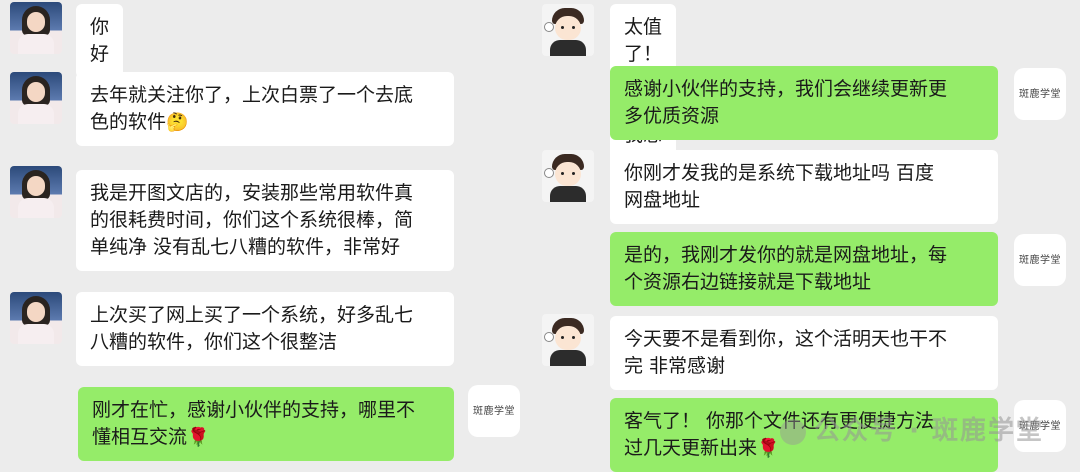  I want to click on message-text: 你刚才发我的是系统下载地址吗 百度 网盘地址, so click(779, 186).